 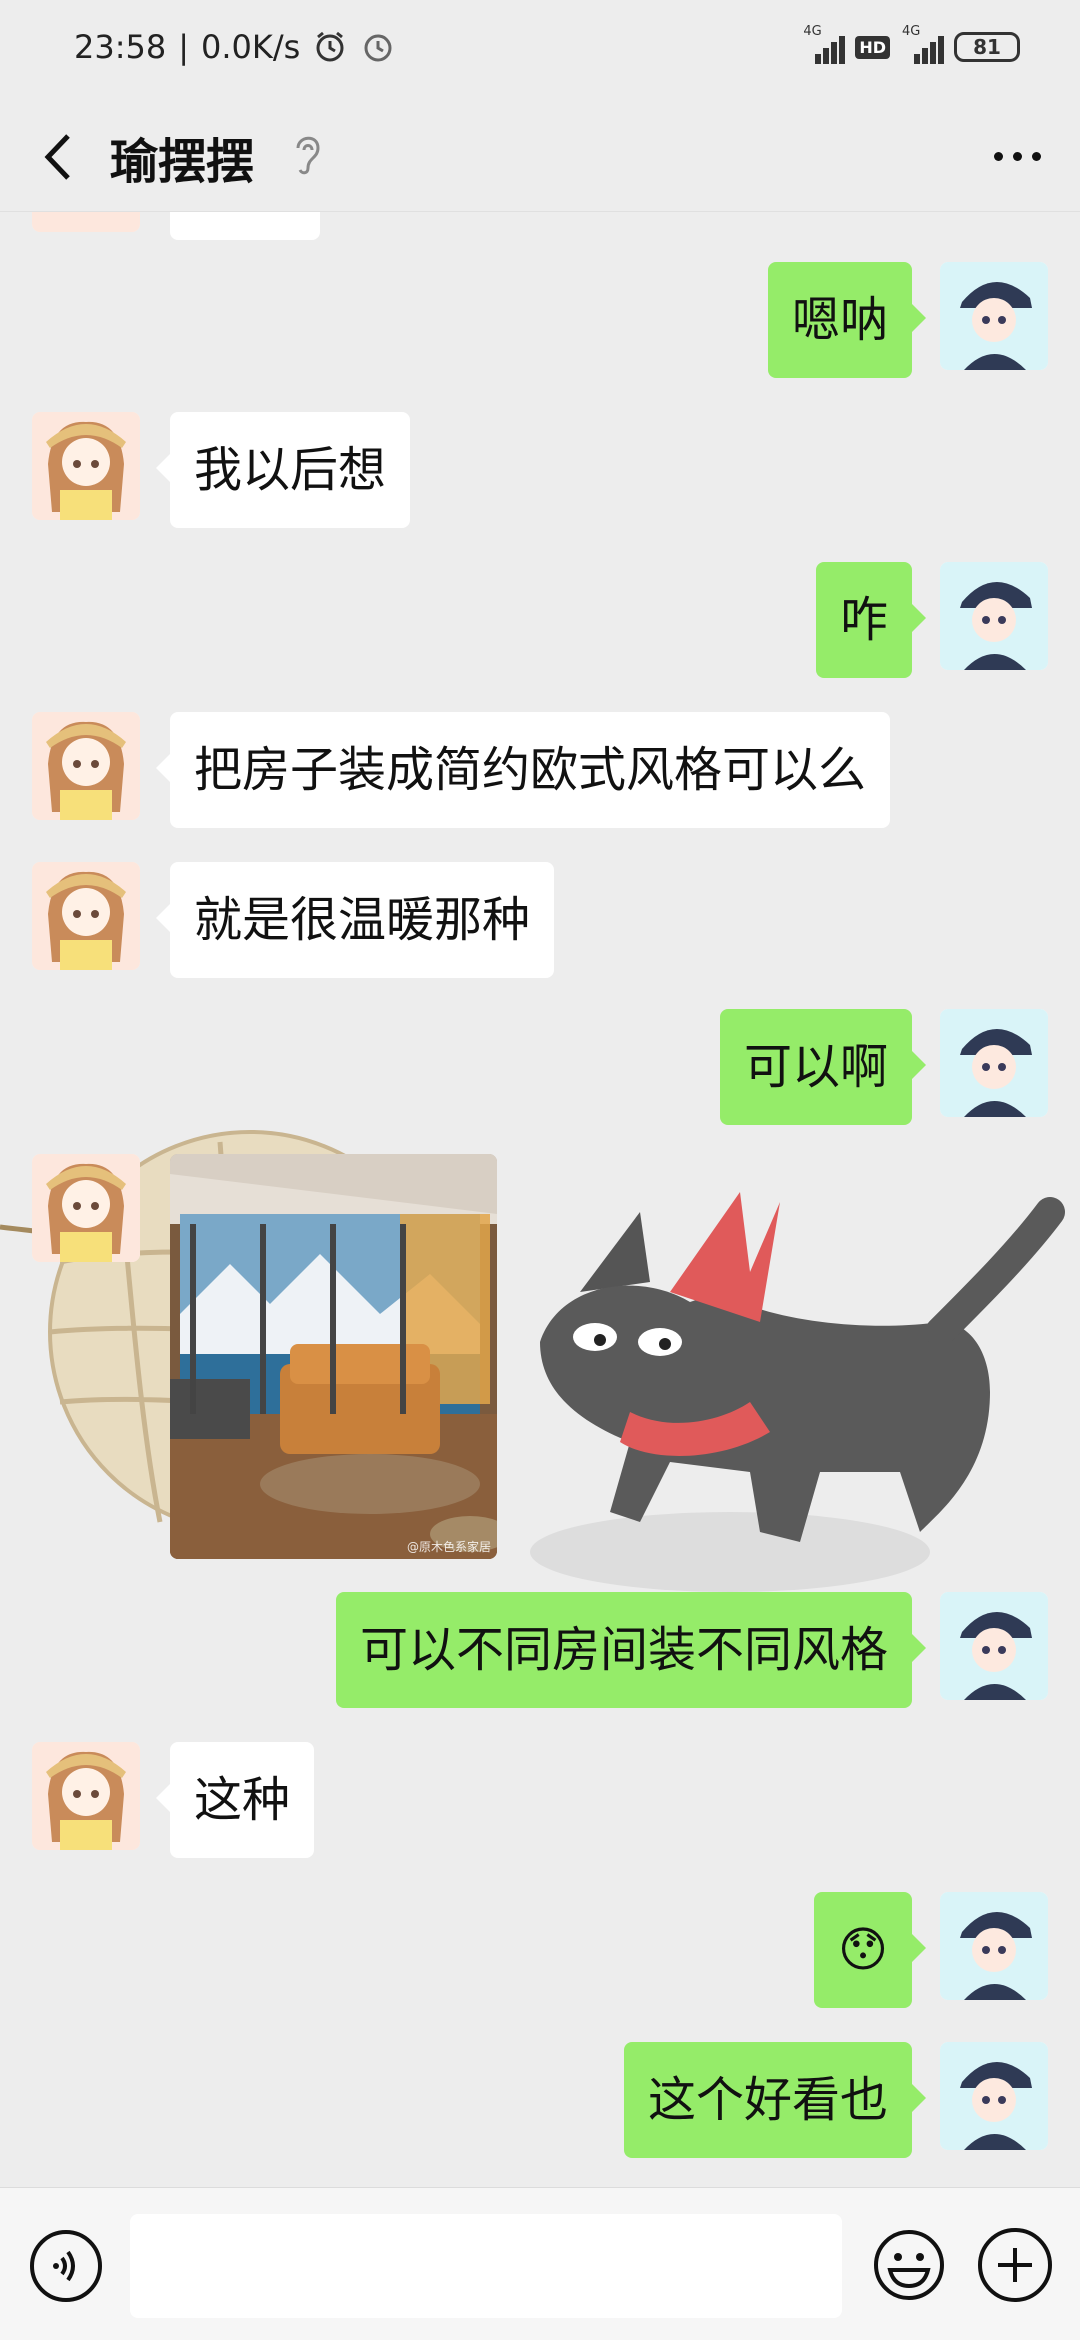 I want to click on emoji-icon, so click(x=909, y=2265).